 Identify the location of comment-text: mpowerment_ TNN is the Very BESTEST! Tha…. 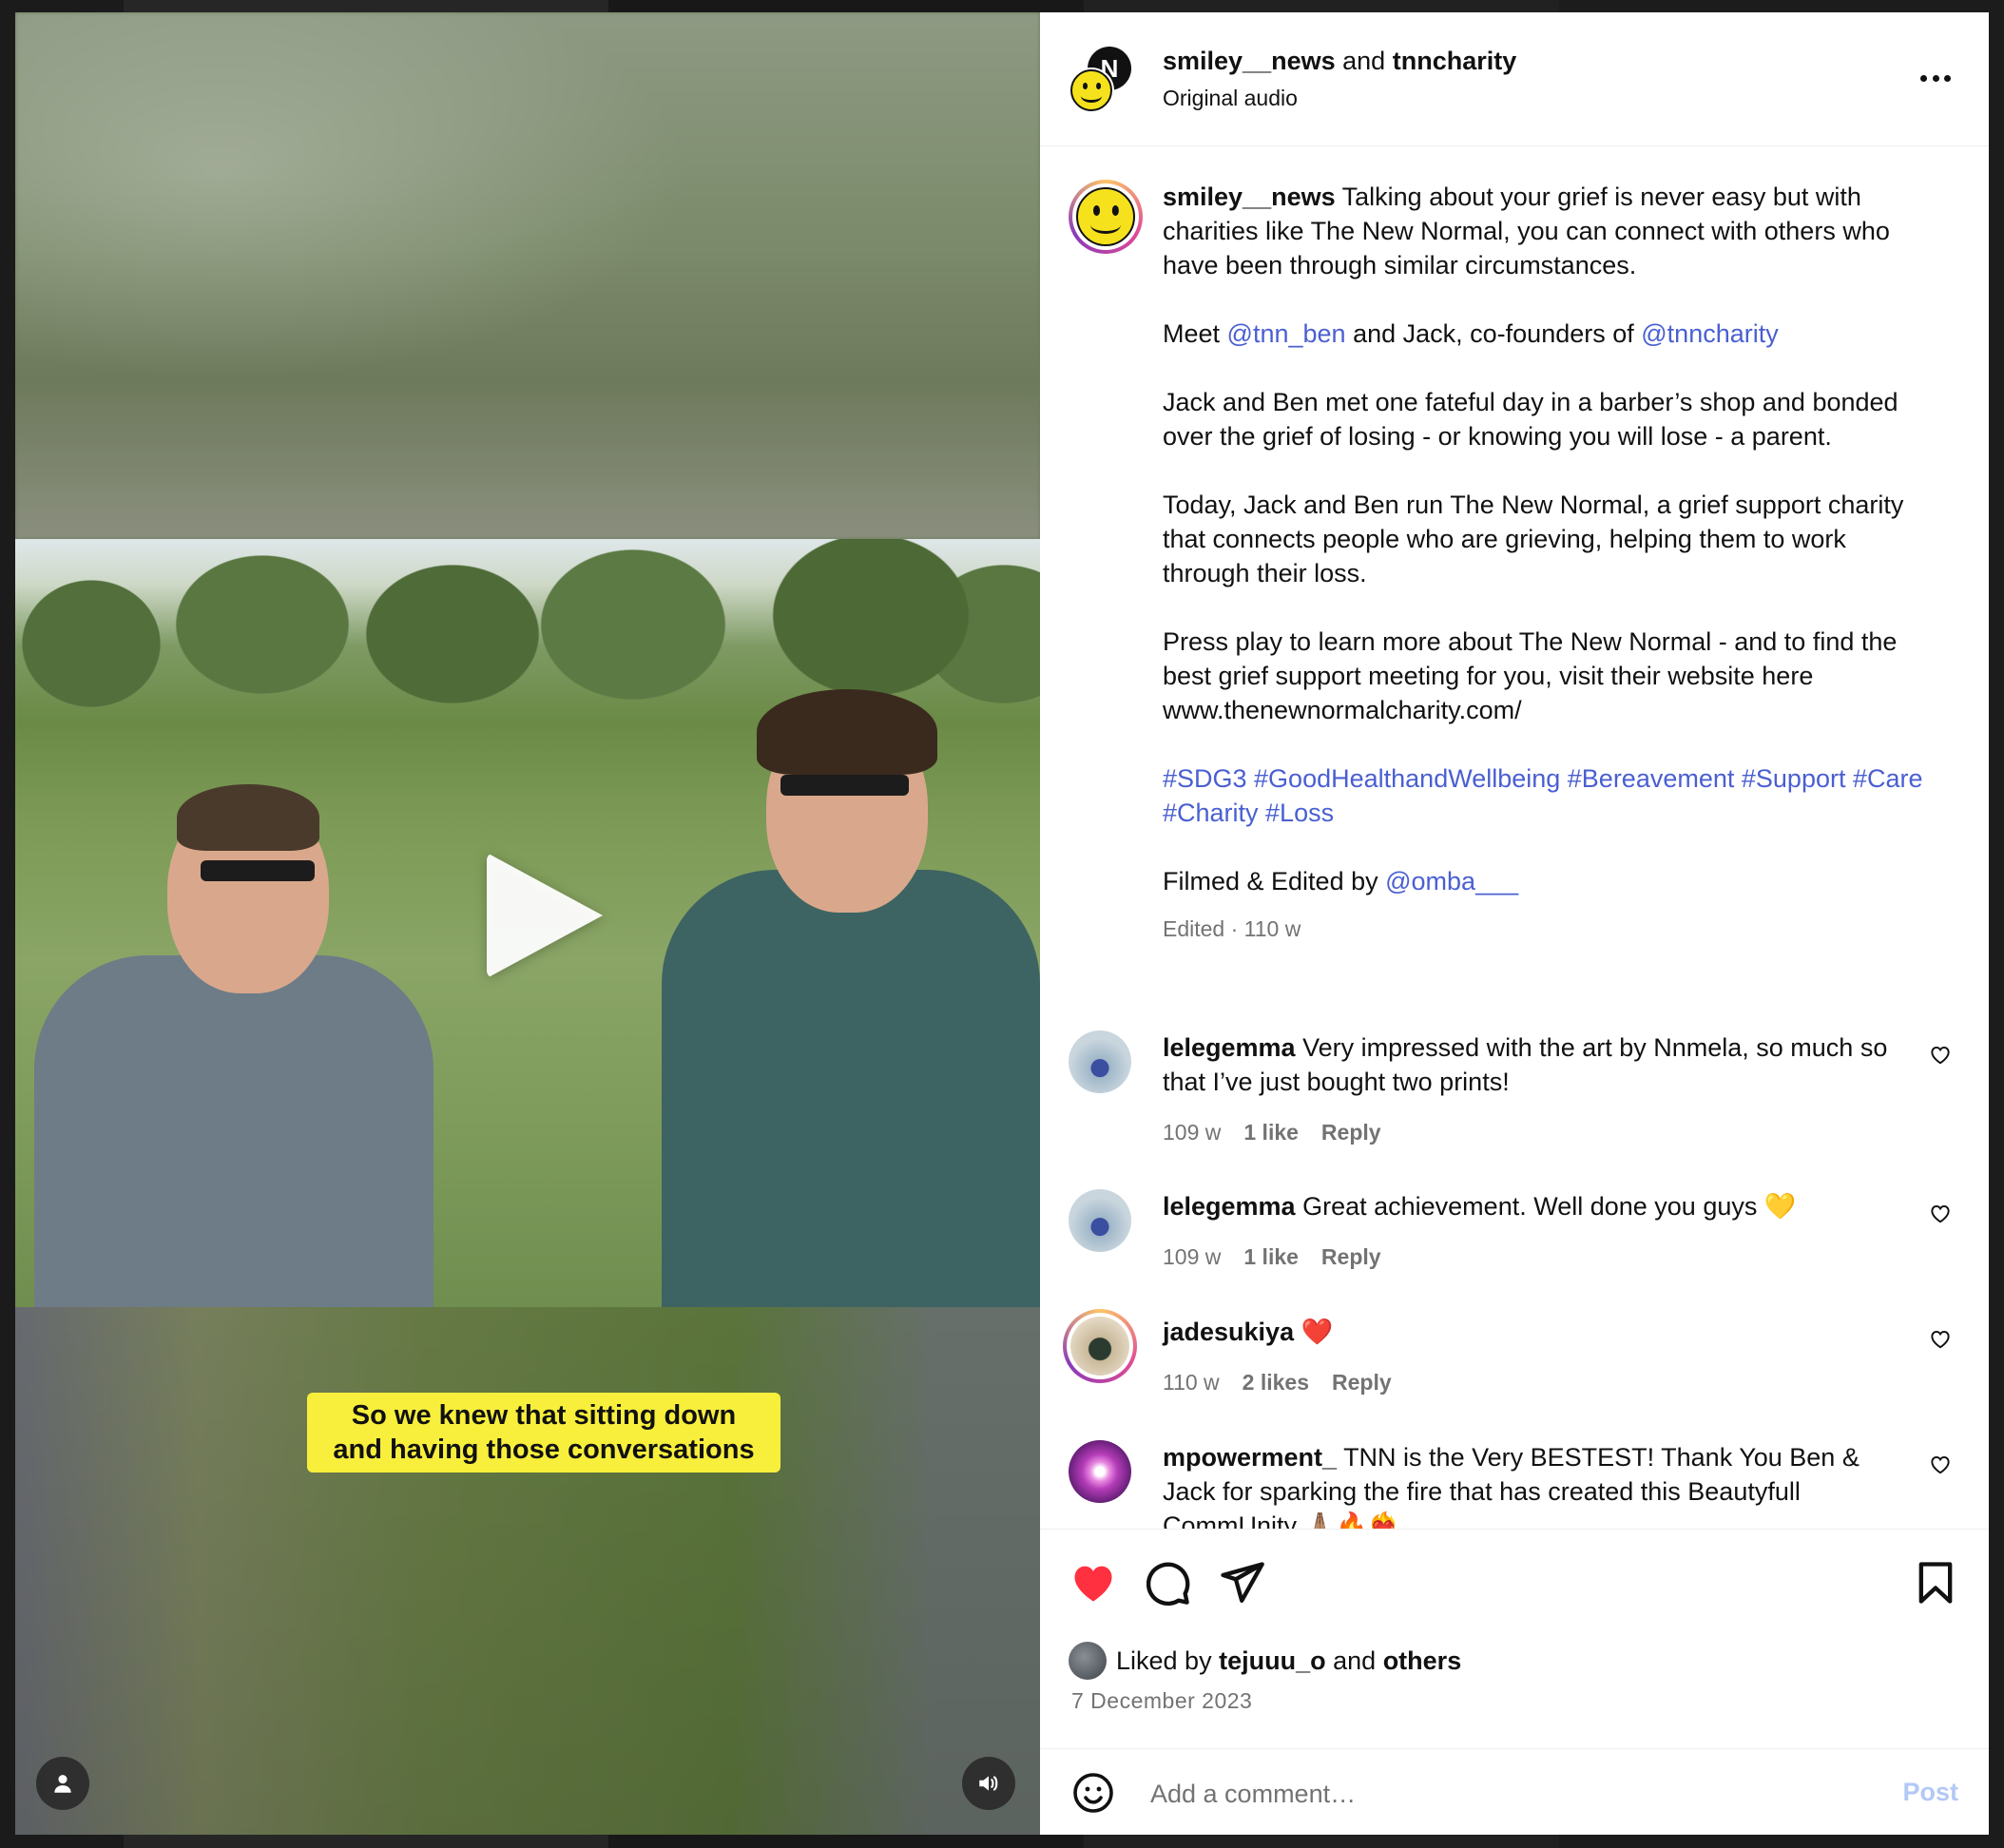
(1533, 1484).